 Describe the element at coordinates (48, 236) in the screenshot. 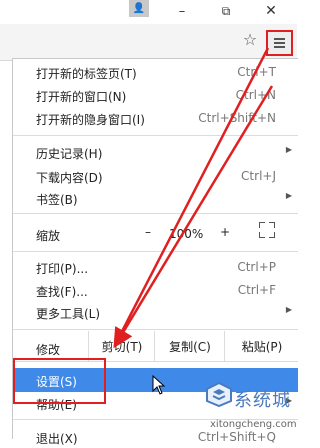

I see `zoom-label: 缩放` at that location.